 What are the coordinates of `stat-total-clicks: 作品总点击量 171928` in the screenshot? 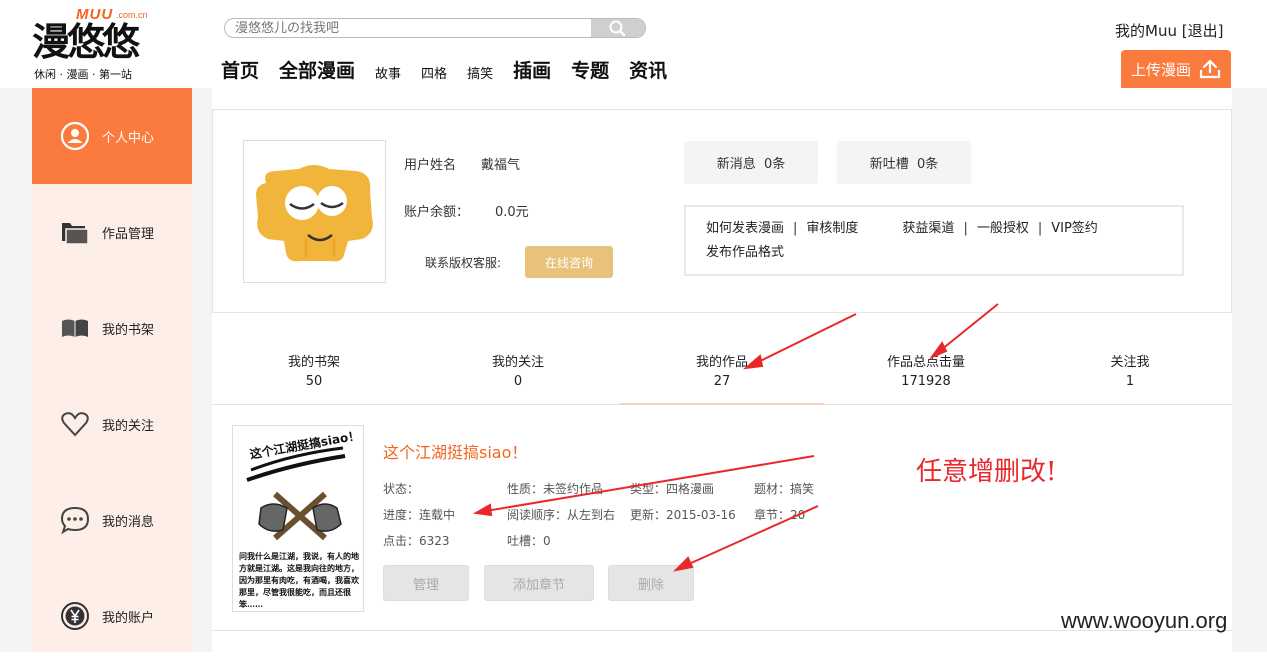 It's located at (926, 372).